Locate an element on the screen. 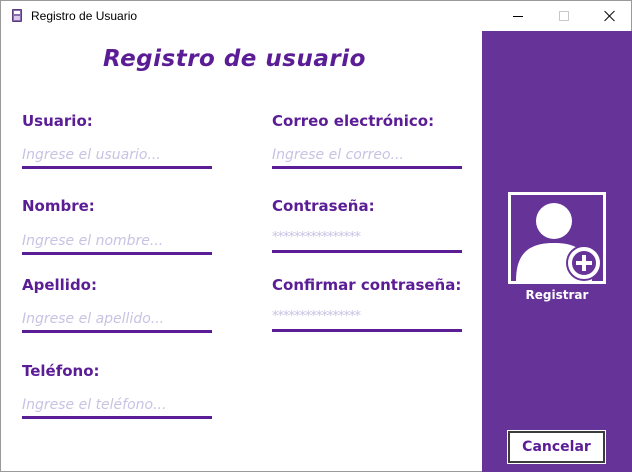 The image size is (632, 472). maximize-button is located at coordinates (564, 16).